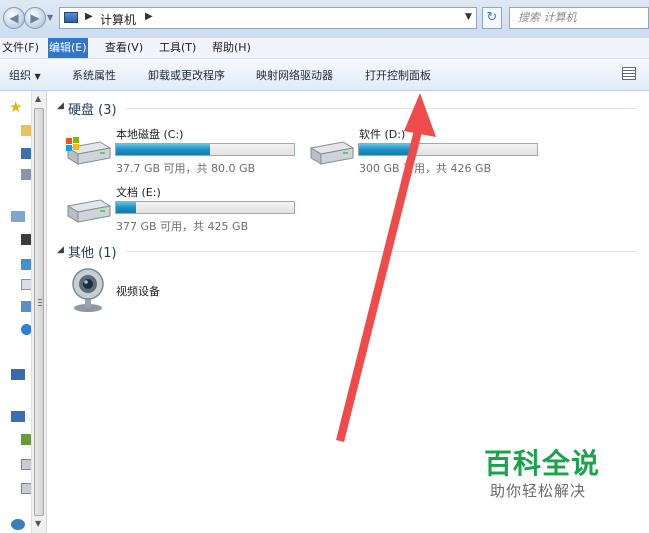 This screenshot has width=649, height=533. What do you see at coordinates (420, 115) in the screenshot?
I see `annotation-arrow-head` at bounding box center [420, 115].